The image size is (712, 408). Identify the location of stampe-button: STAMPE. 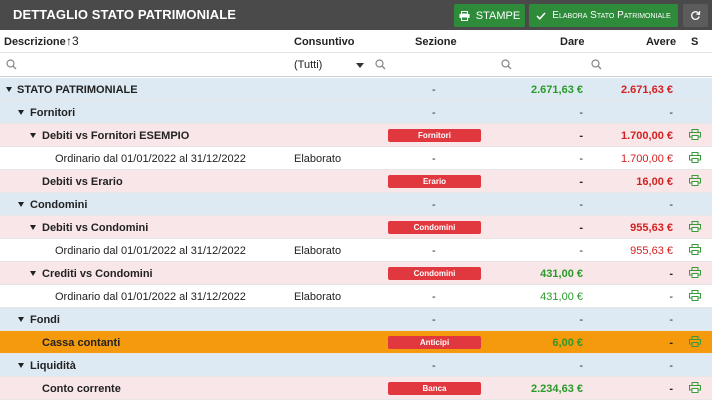
(489, 15).